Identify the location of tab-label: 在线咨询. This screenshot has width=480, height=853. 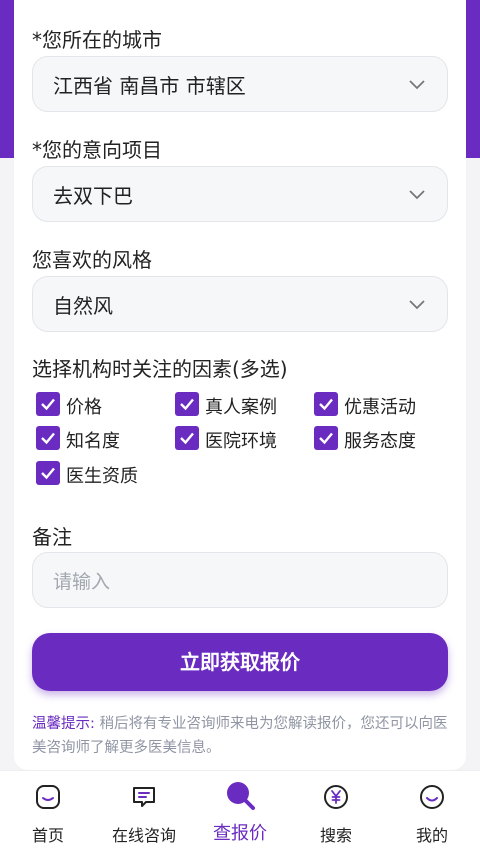
(143, 835).